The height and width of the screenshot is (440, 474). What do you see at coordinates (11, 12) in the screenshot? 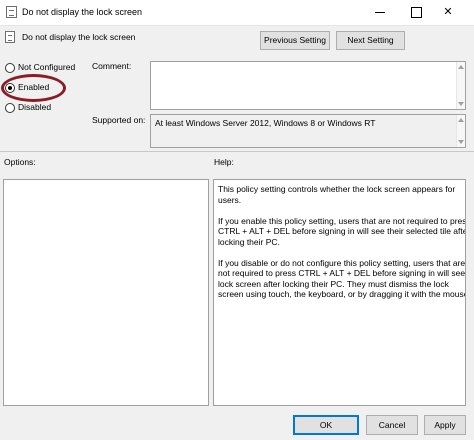
I see `policy-icon` at bounding box center [11, 12].